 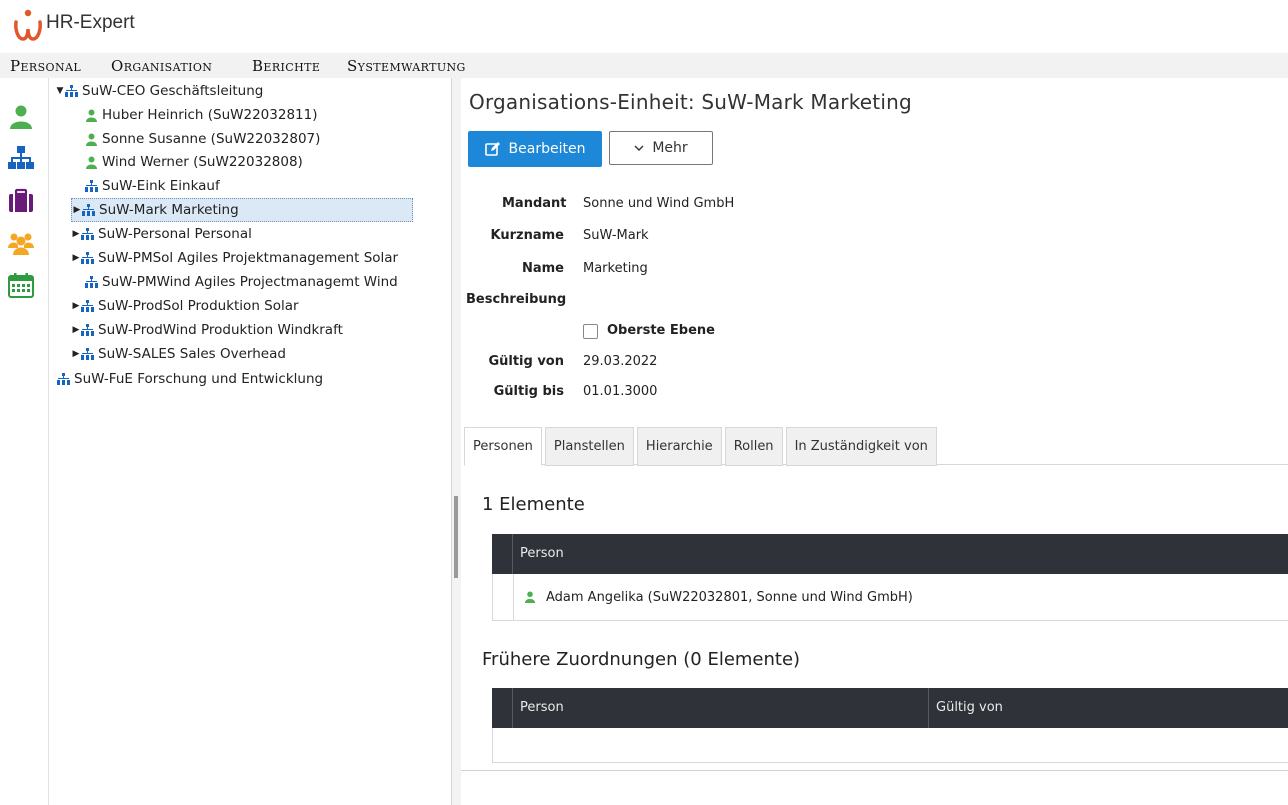 I want to click on tab-zustaendigkeit: In Zuständigkeit von, so click(x=861, y=446).